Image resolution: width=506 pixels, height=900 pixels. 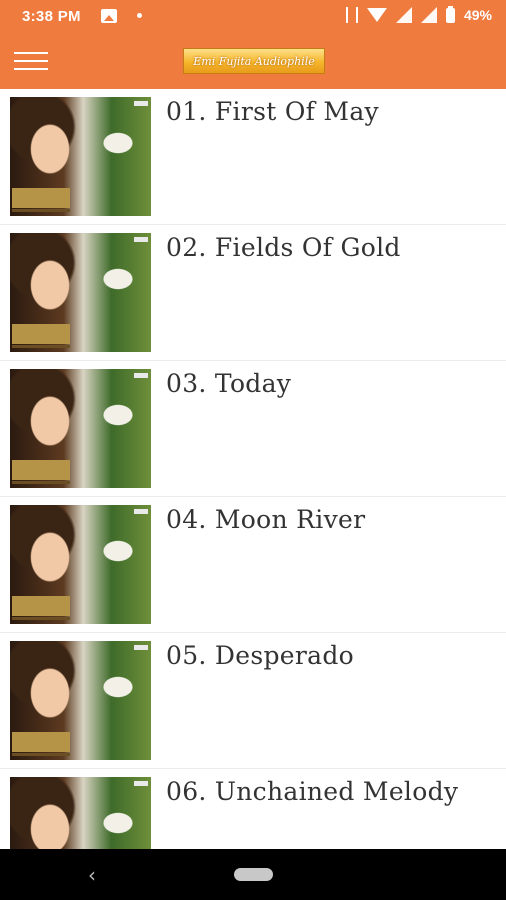 I want to click on list-item: 06. Unchained Melody, so click(x=253, y=809).